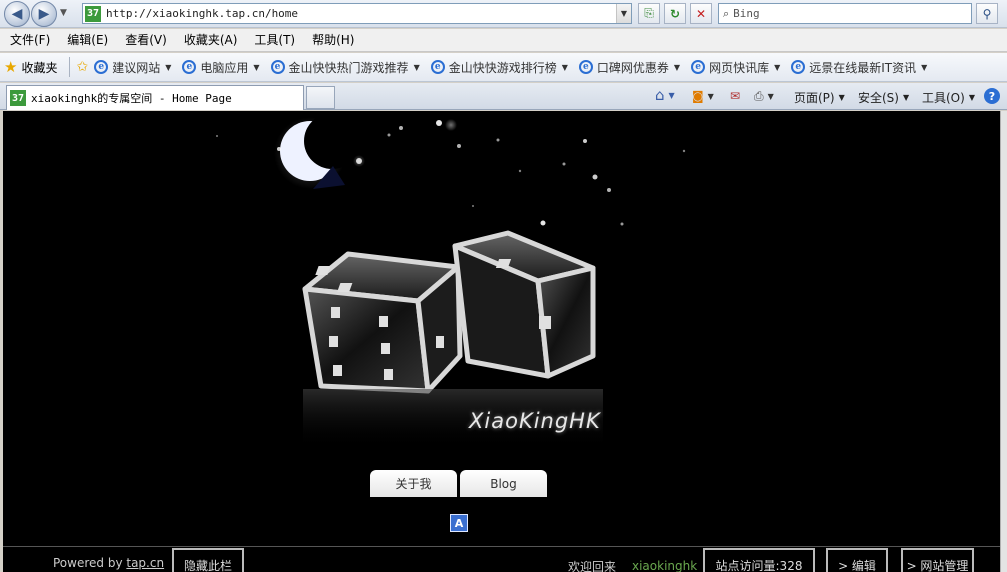  I want to click on forward-button: ▶, so click(44, 14).